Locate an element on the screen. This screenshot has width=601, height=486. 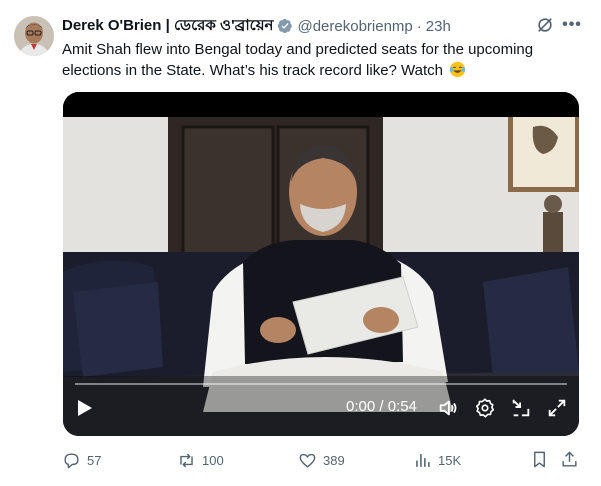
view-count: 15K is located at coordinates (450, 460).